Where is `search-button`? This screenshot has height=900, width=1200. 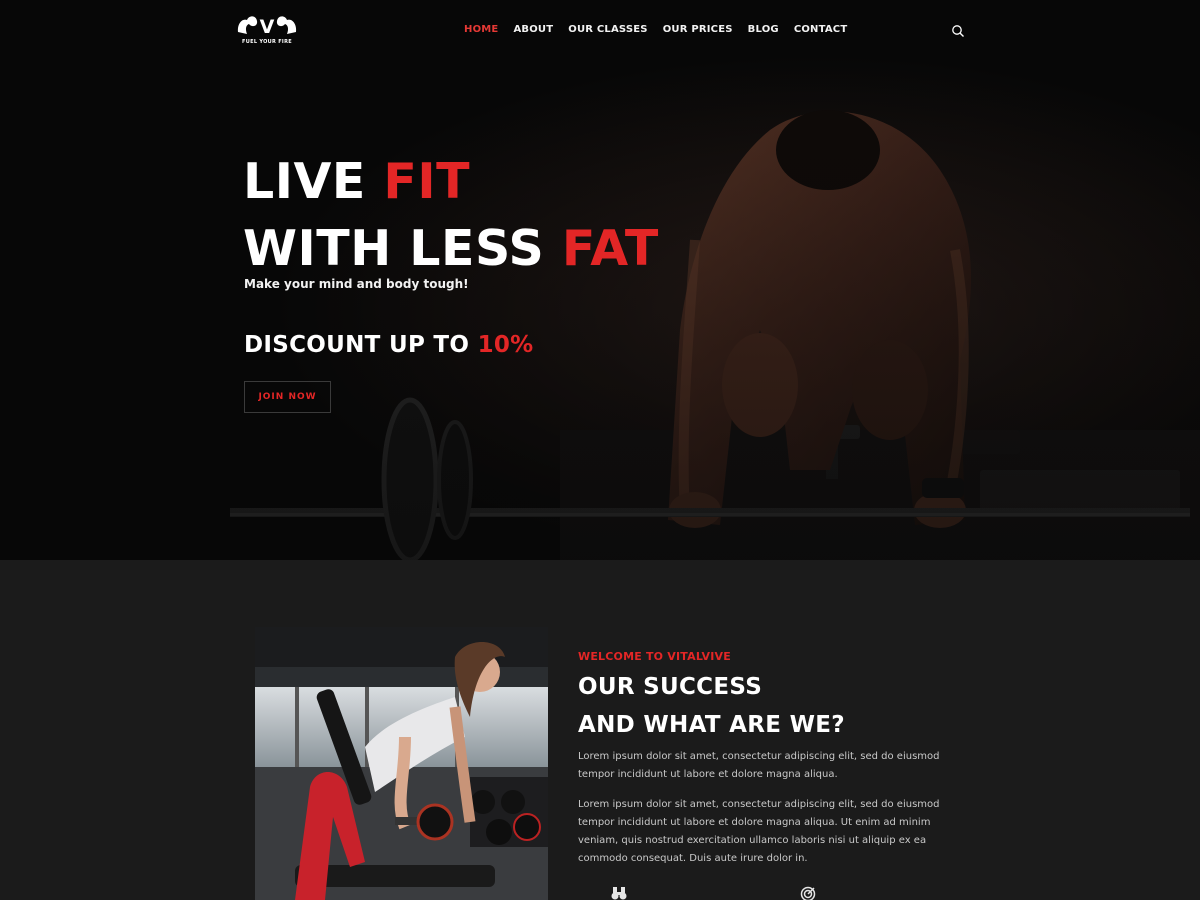
search-button is located at coordinates (958, 30).